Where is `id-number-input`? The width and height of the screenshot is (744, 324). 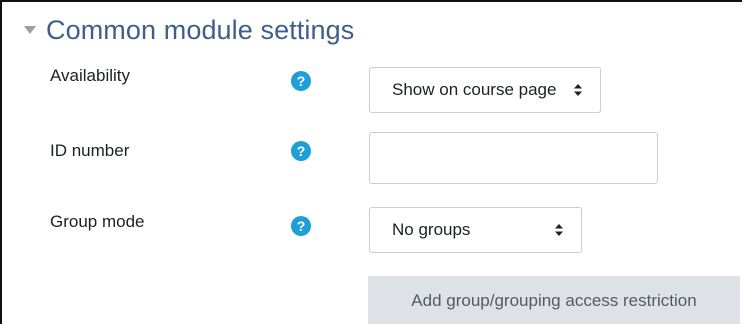
id-number-input is located at coordinates (513, 158).